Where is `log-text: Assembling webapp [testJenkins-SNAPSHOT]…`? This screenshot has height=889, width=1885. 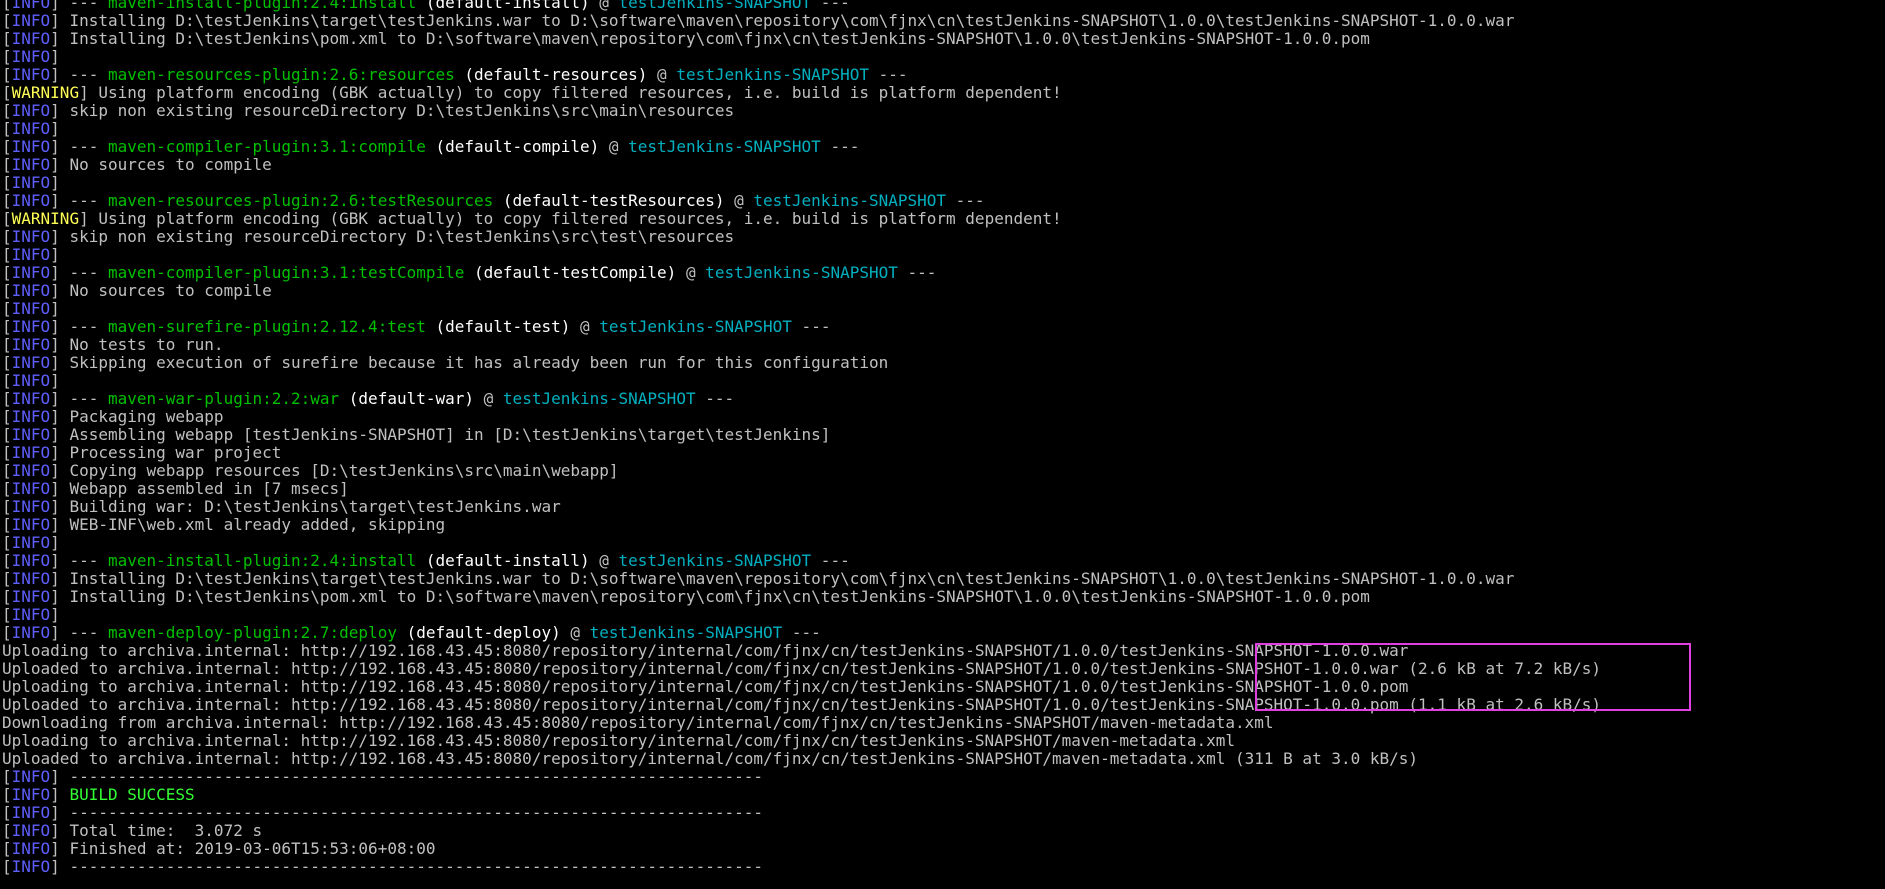 log-text: Assembling webapp [testJenkins-SNAPSHOT]… is located at coordinates (450, 434).